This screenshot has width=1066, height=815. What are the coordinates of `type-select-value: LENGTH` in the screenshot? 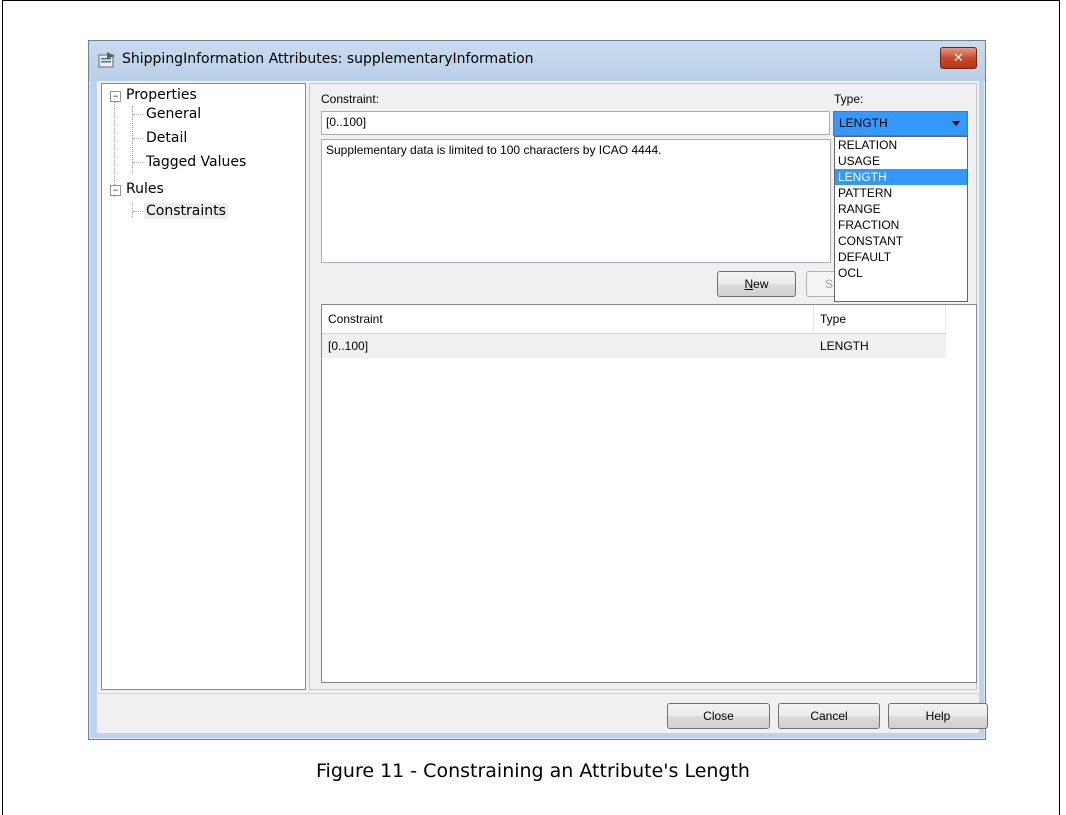 It's located at (863, 123).